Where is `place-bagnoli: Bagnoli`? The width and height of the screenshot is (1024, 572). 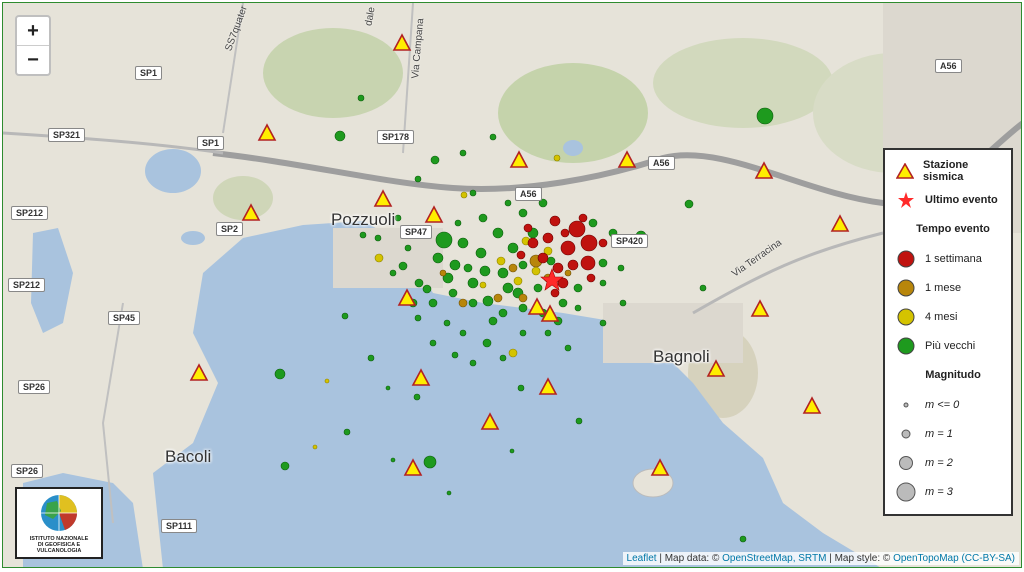 place-bagnoli: Bagnoli is located at coordinates (681, 356).